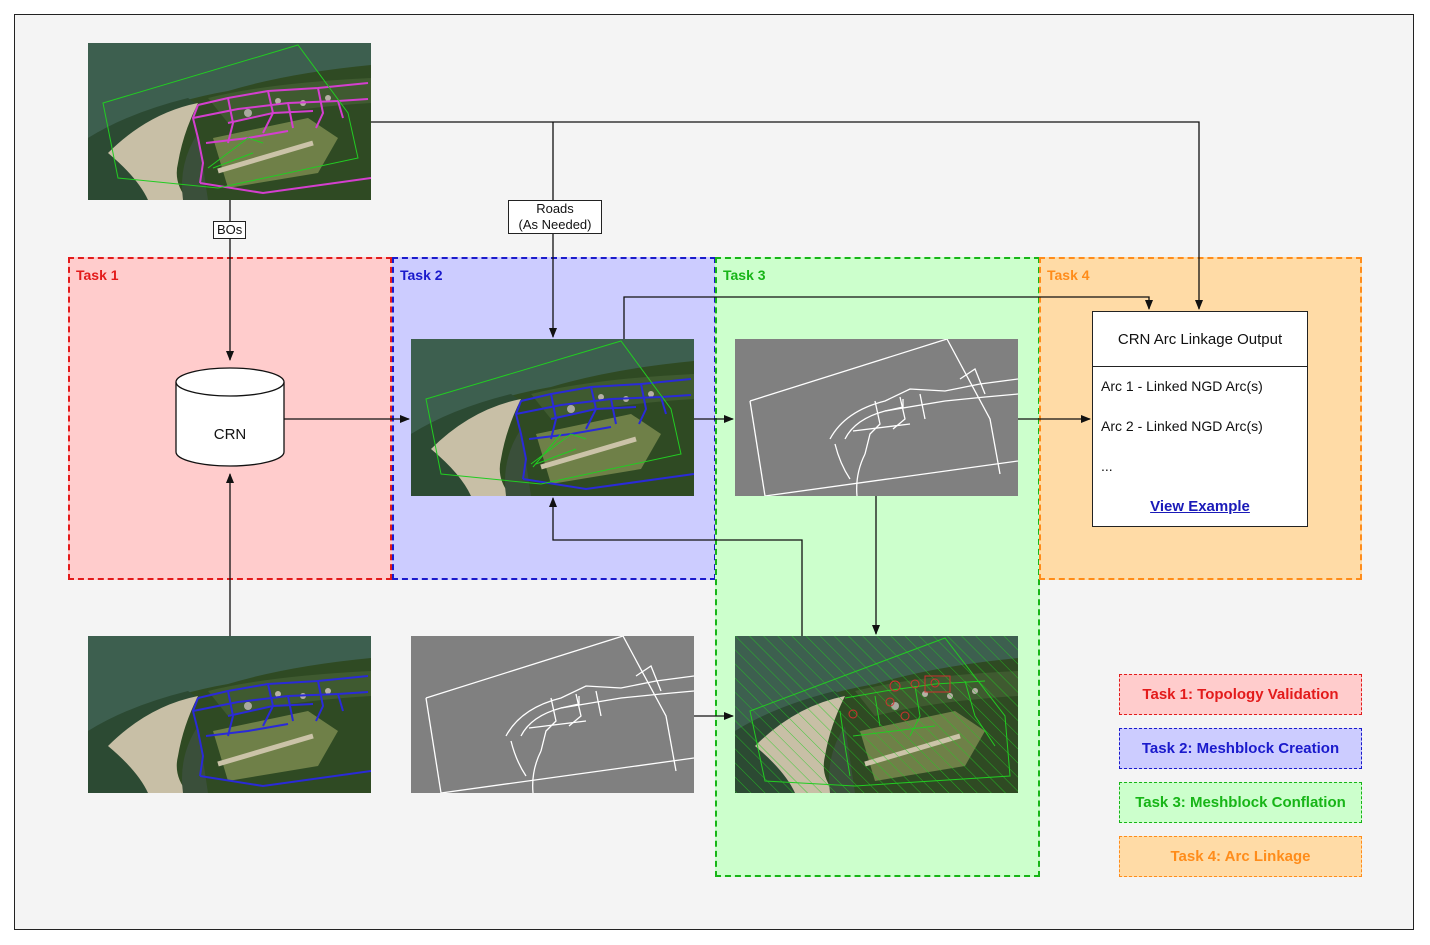  I want to click on edge-label-roads: Roads (As Needed), so click(555, 217).